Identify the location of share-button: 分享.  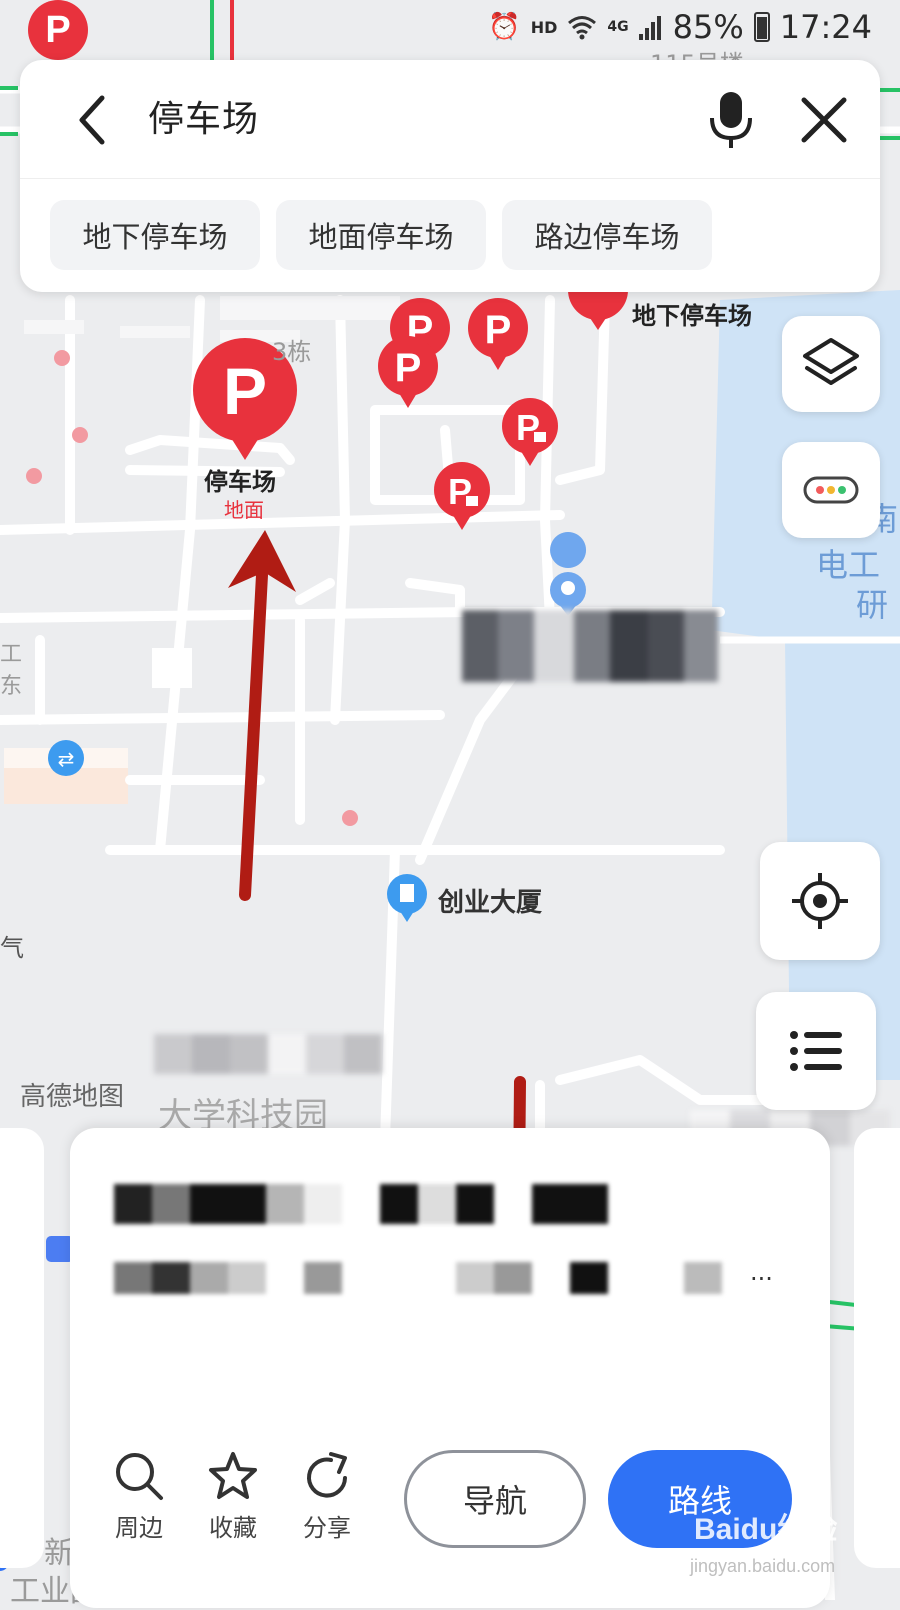
(327, 1496).